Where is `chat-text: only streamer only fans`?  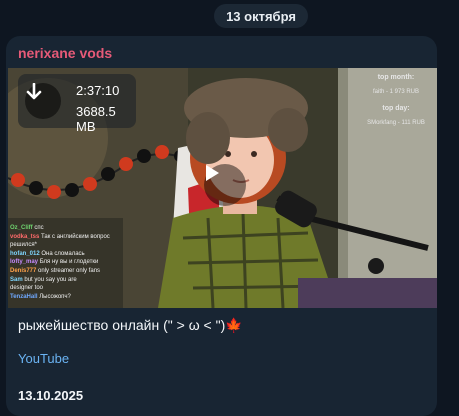 chat-text: only streamer only fans is located at coordinates (69, 270).